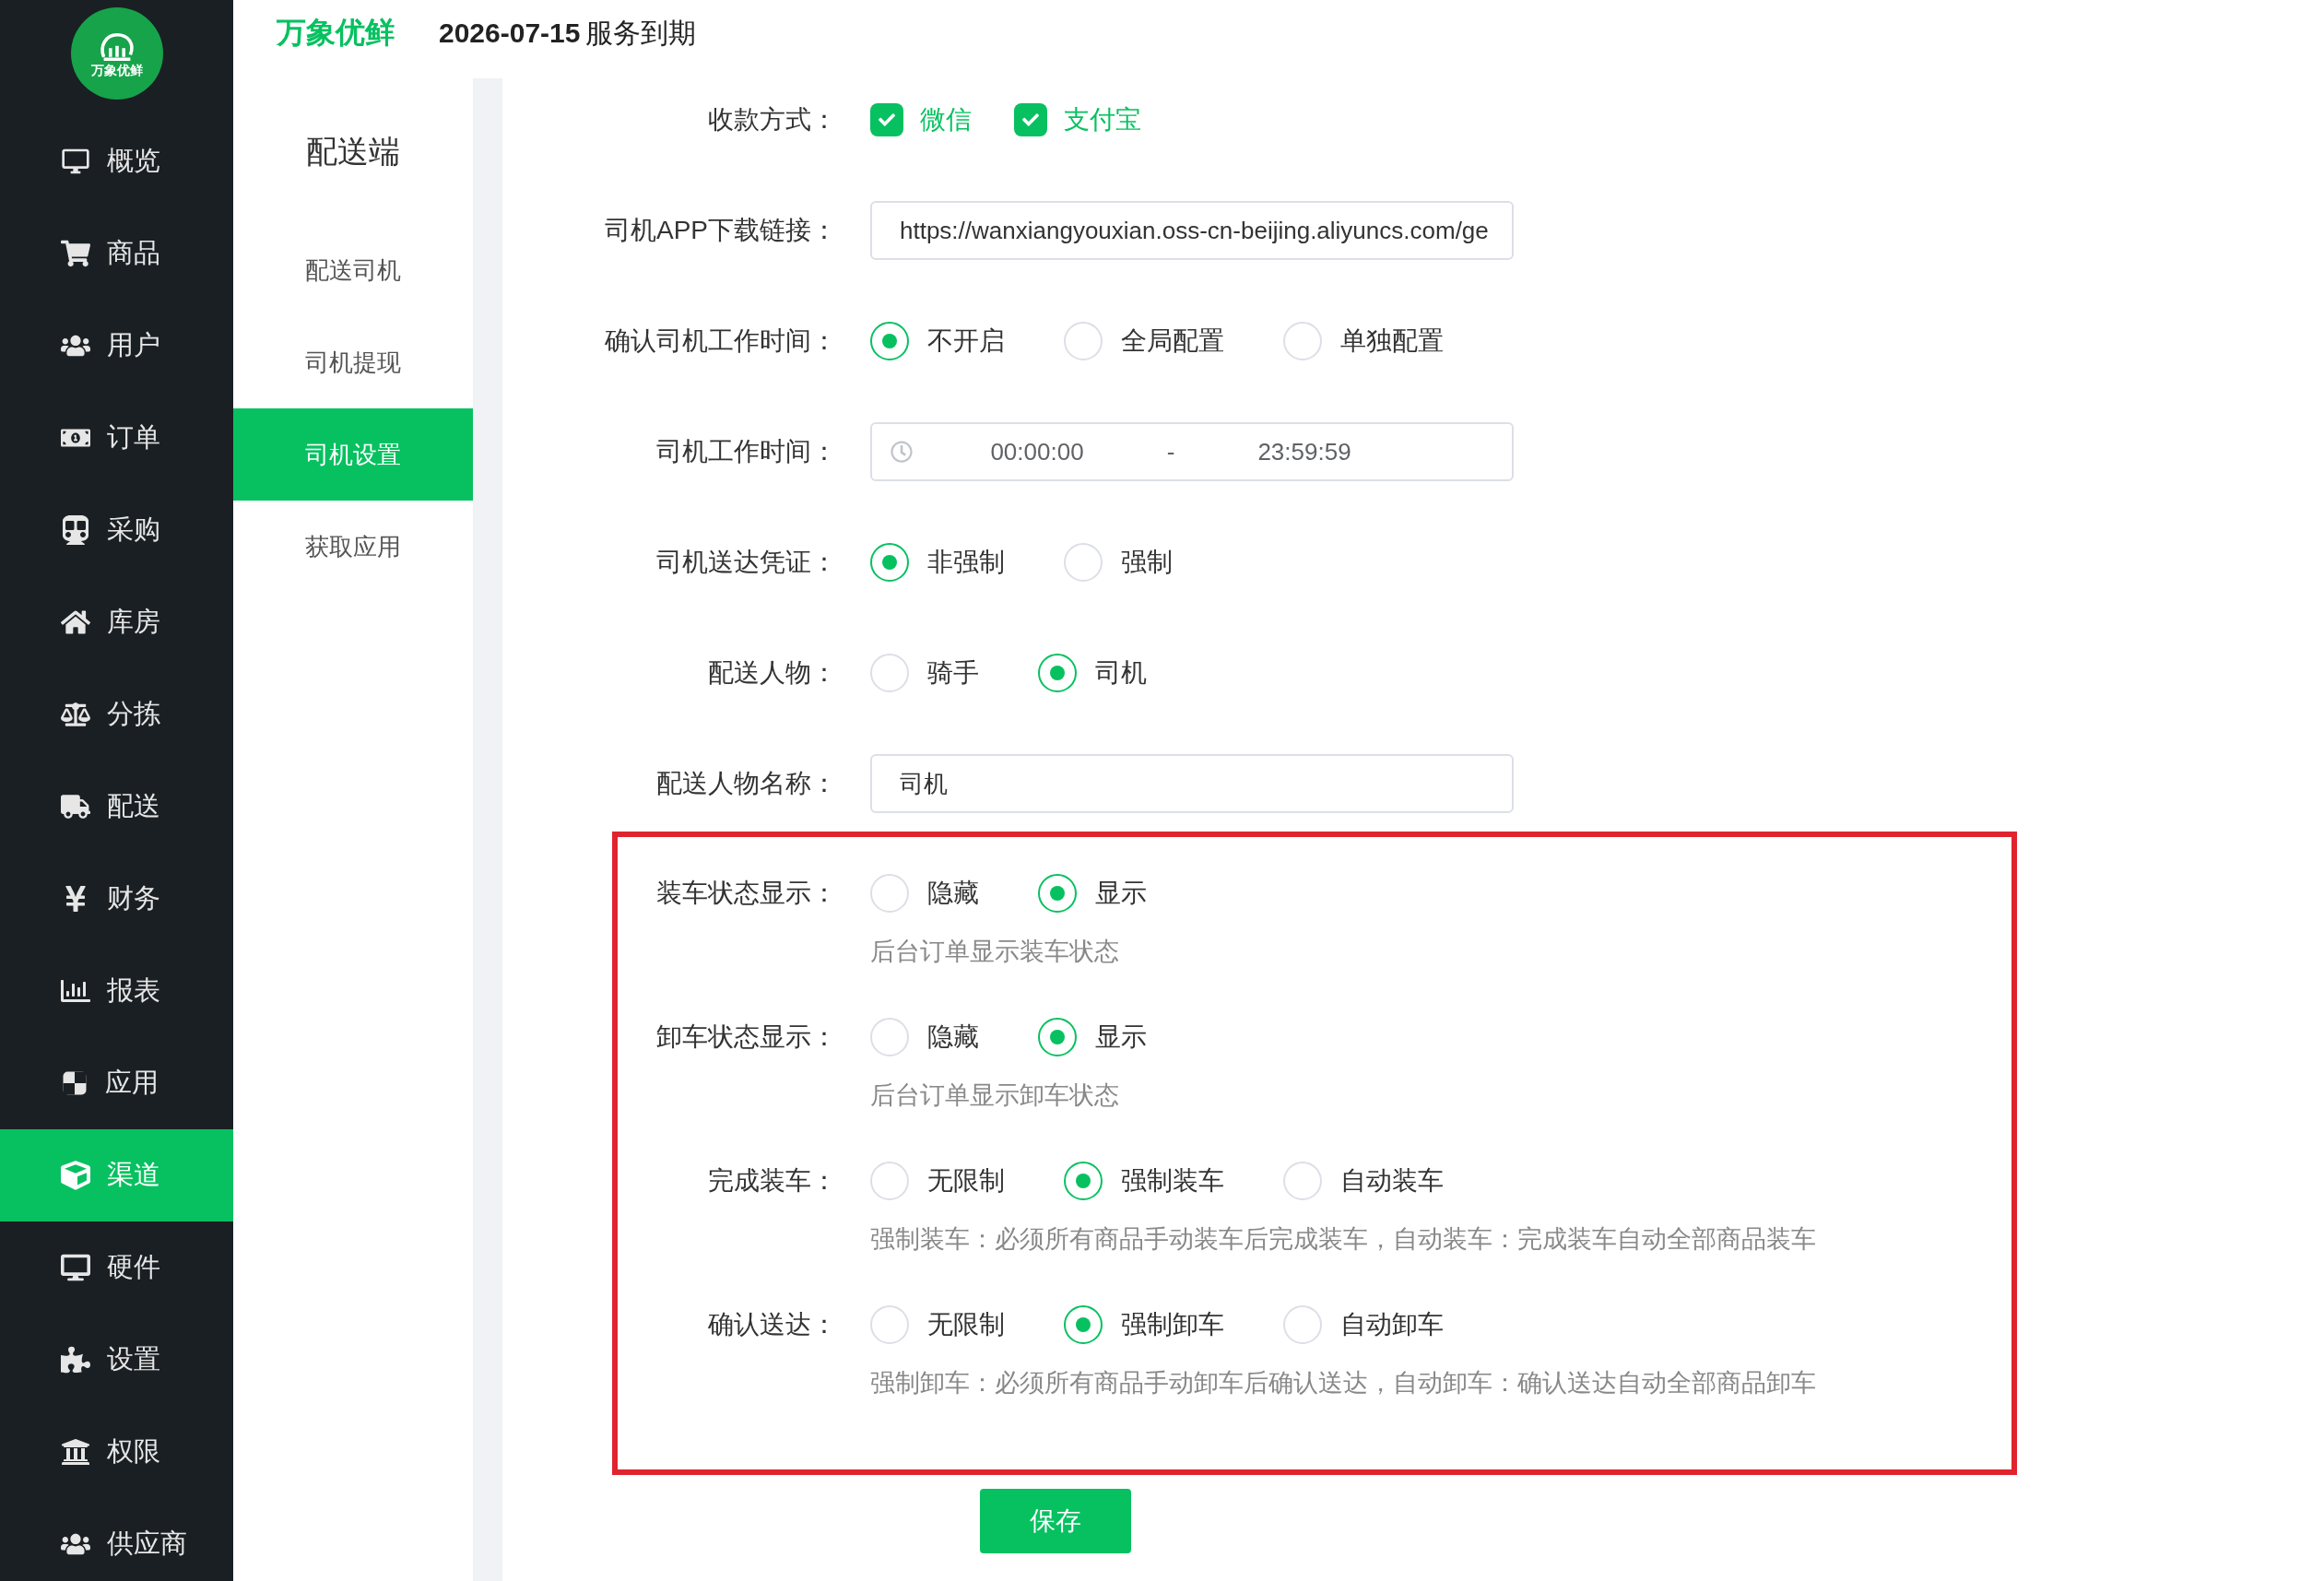 The width and height of the screenshot is (2324, 1581). I want to click on sidebar-item: 订单, so click(117, 438).